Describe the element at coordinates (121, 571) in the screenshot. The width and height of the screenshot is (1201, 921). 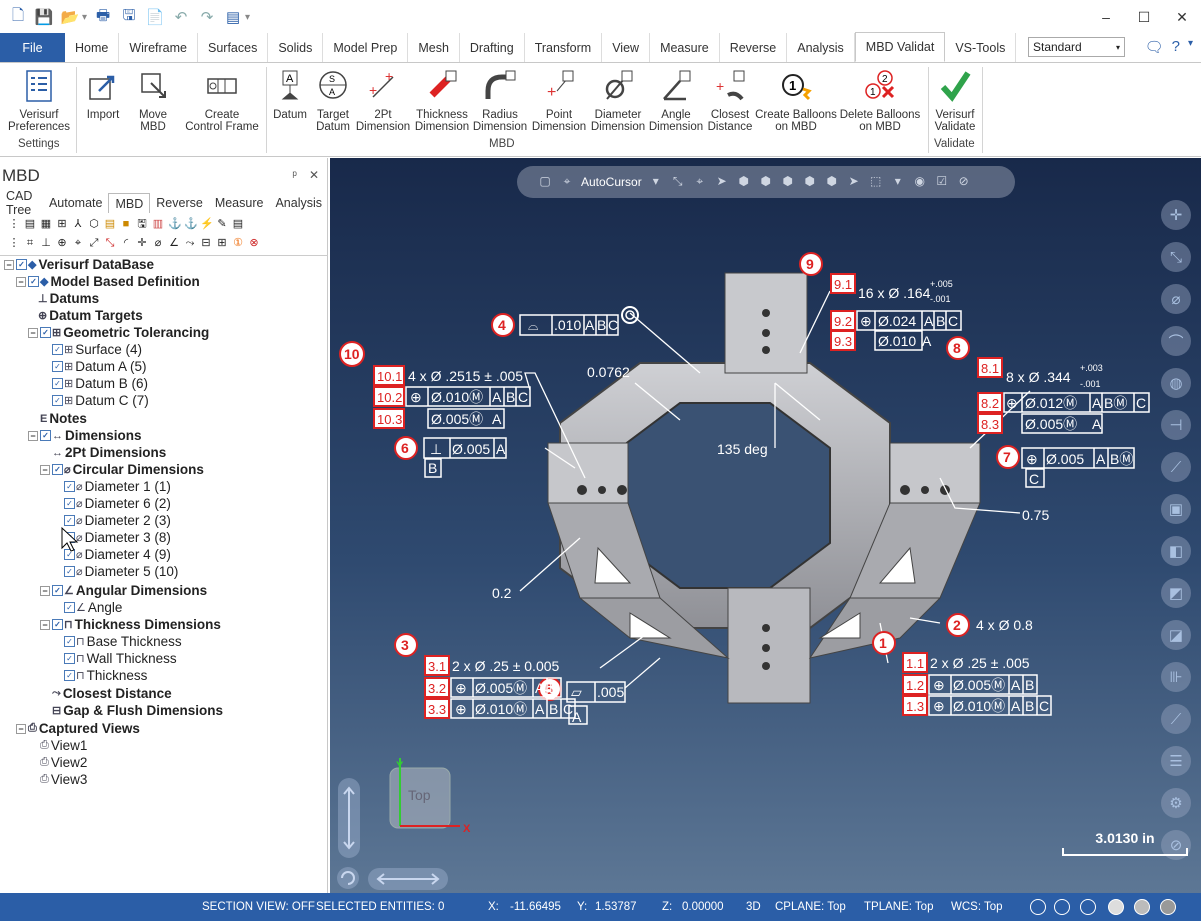
I see `tree-node-diameter-5: ✓ ⌀ Diameter 5 (10)` at that location.